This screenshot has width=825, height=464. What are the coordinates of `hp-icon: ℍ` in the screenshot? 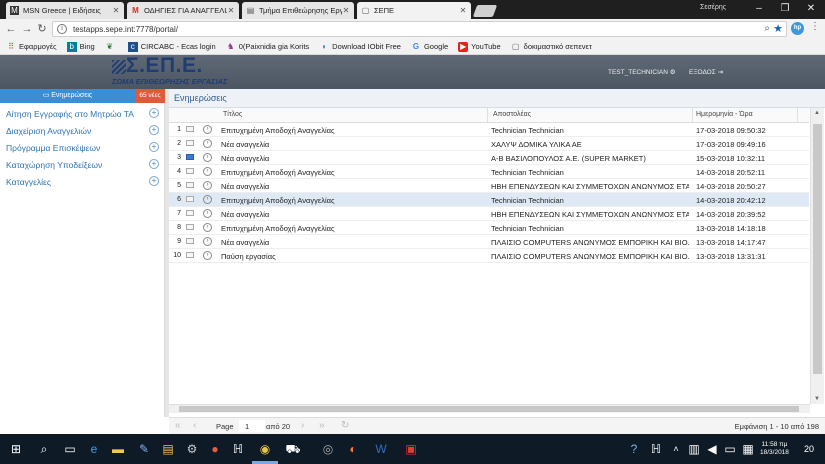 It's located at (238, 449).